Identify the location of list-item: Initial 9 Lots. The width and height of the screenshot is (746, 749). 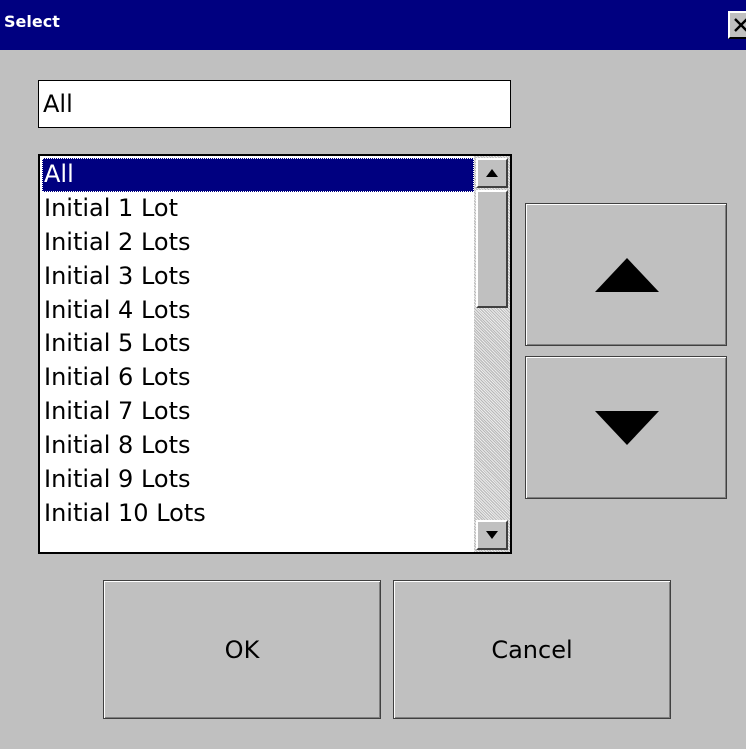
(258, 480).